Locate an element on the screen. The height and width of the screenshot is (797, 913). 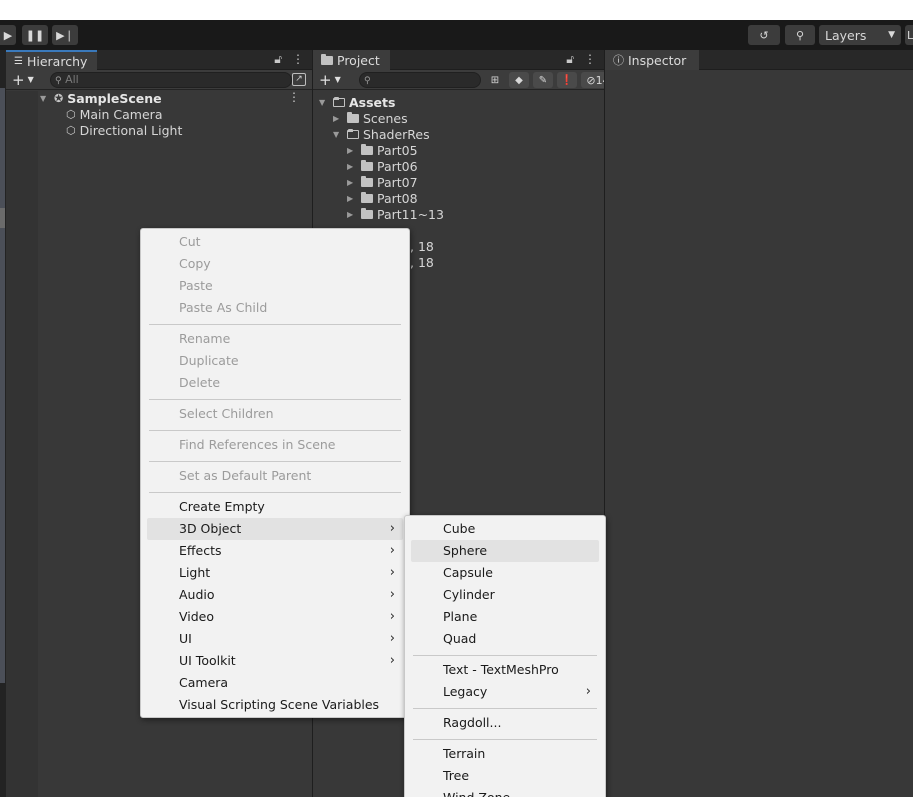
tab-inspector: ⓘ Inspector is located at coordinates (652, 60).